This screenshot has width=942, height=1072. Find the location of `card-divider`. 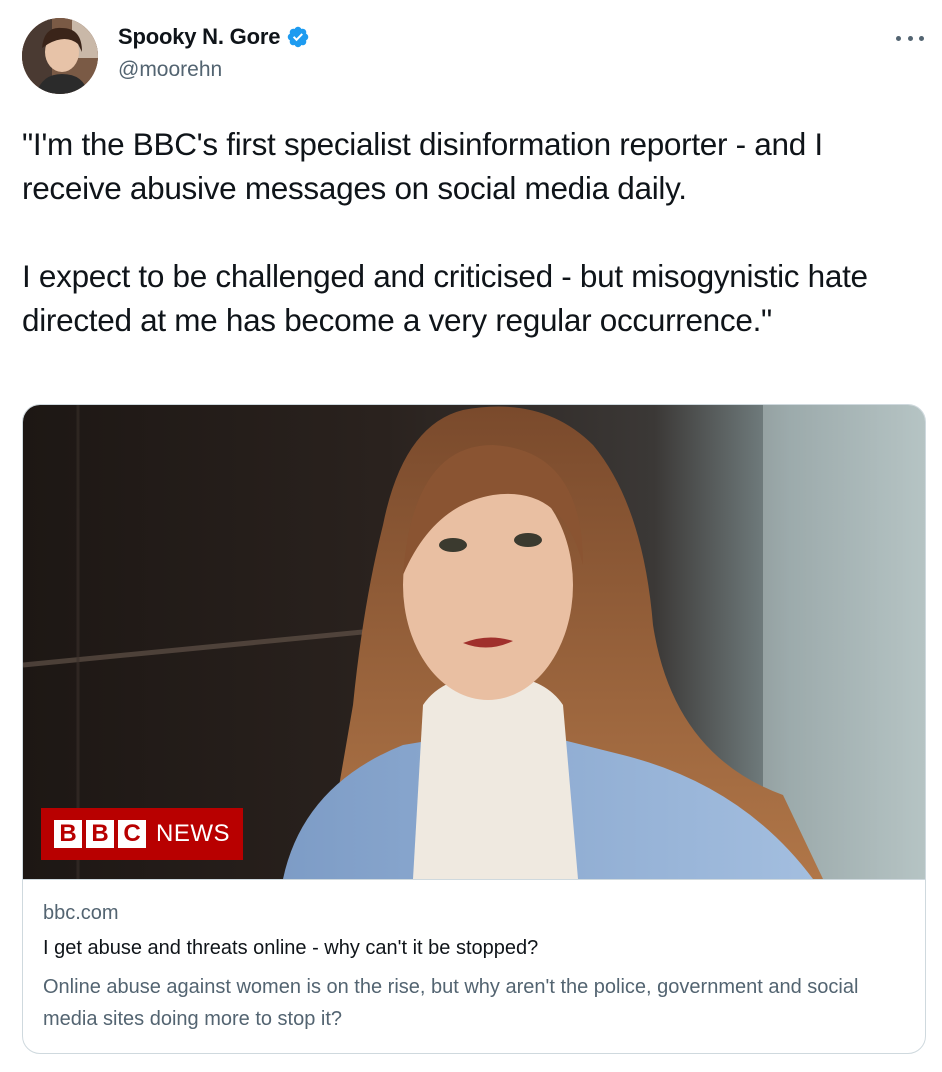

card-divider is located at coordinates (474, 879).